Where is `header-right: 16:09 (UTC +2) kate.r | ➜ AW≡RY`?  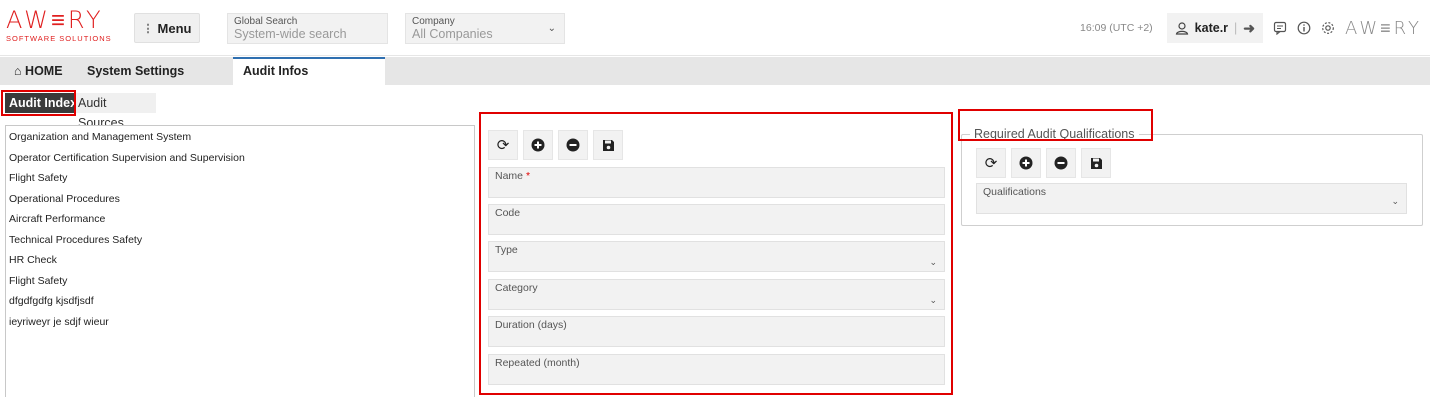
header-right: 16:09 (UTC +2) kate.r | ➜ AW≡RY is located at coordinates (1251, 28).